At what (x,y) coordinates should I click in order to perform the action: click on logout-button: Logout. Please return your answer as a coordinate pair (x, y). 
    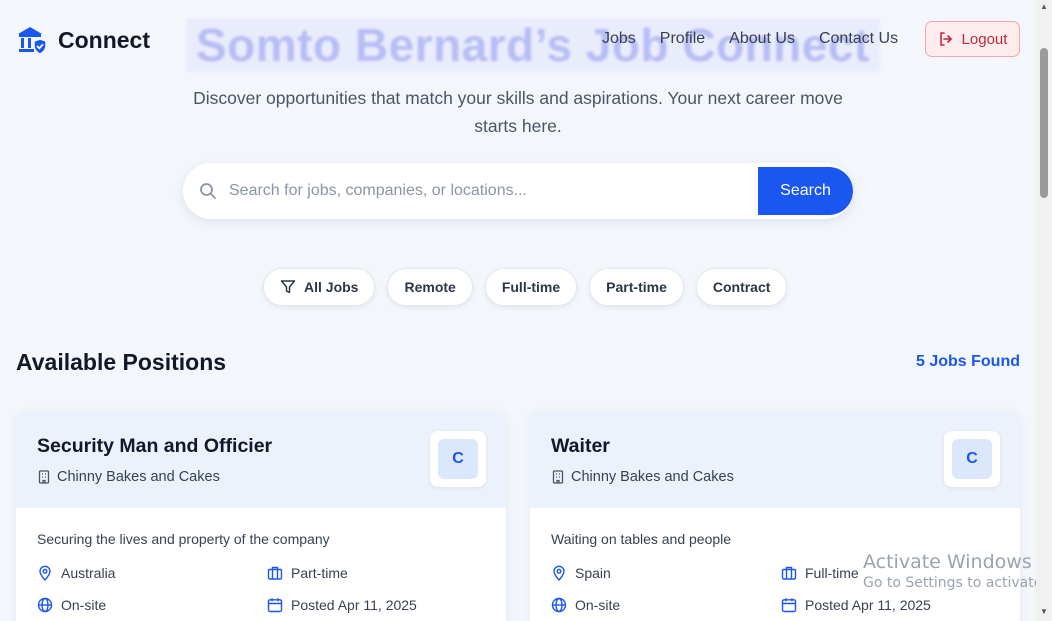
    Looking at the image, I should click on (972, 39).